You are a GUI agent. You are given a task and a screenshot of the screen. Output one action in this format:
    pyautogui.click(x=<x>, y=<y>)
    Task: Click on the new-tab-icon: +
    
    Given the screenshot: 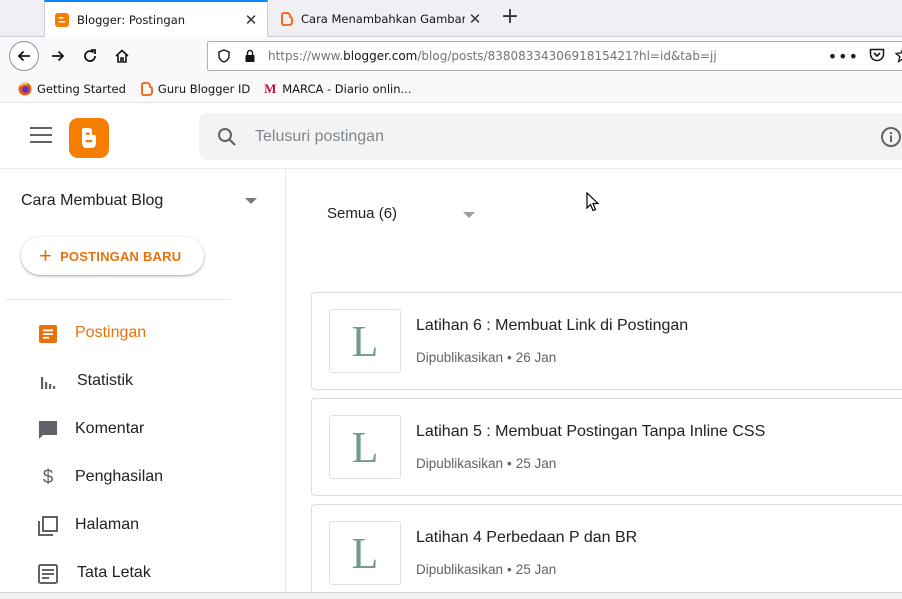 What is the action you would take?
    pyautogui.click(x=510, y=18)
    